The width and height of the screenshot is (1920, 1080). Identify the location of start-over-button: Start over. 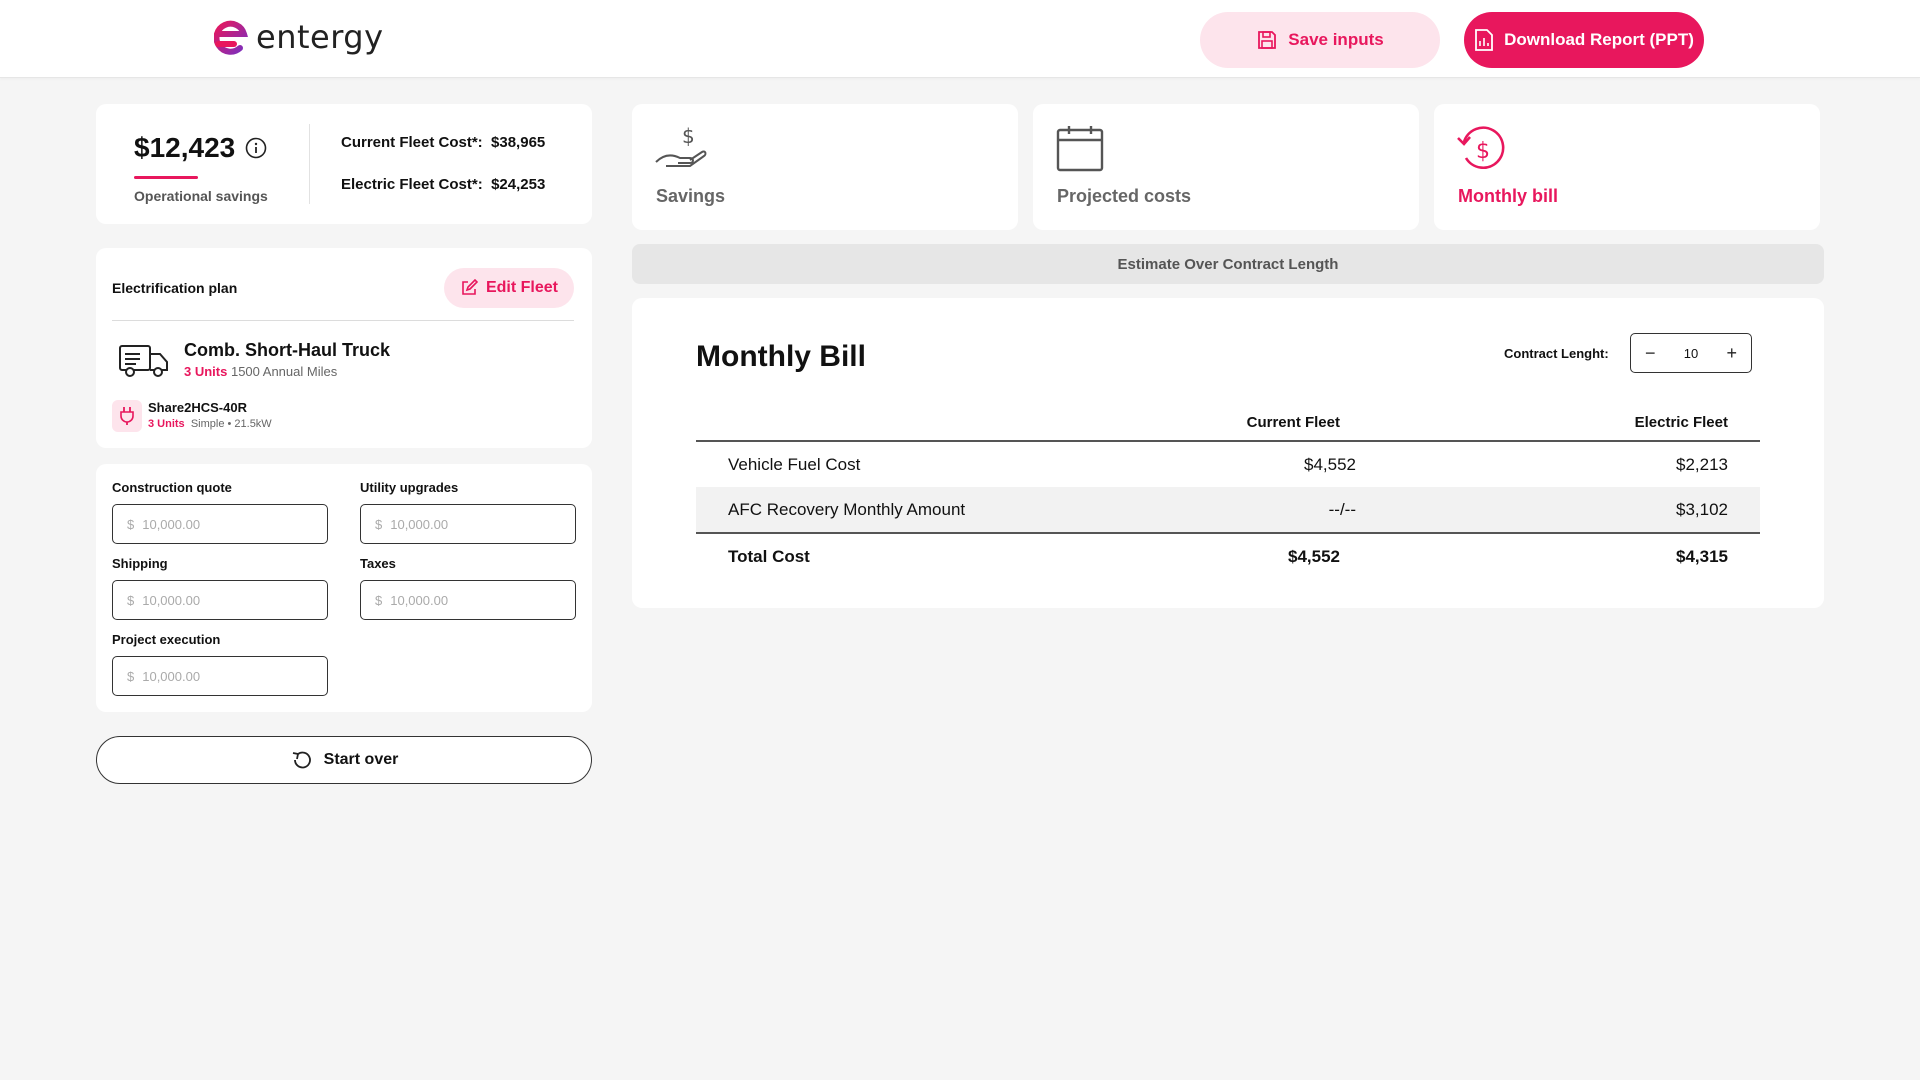
(344, 760).